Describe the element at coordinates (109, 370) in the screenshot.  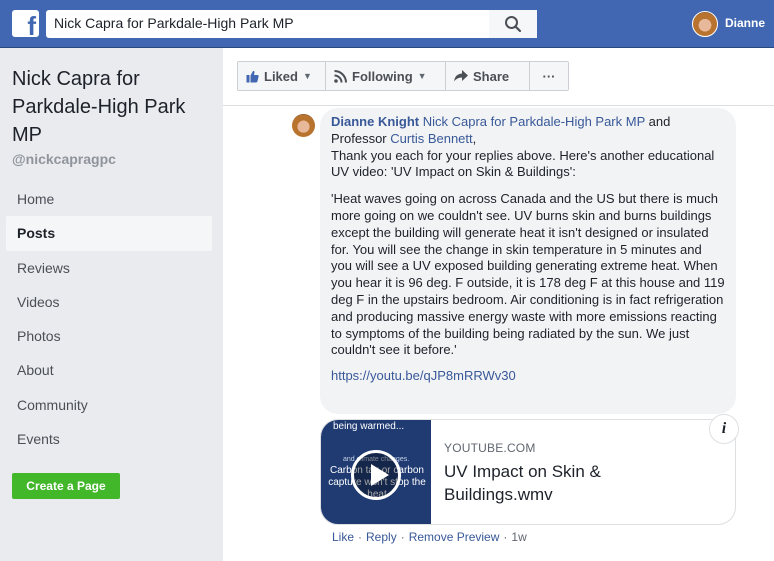
I see `nav-item-about: About` at that location.